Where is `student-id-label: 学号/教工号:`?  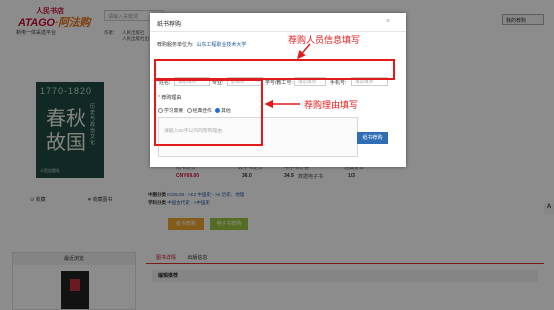
student-id-label: 学号/教工号: is located at coordinates (279, 83).